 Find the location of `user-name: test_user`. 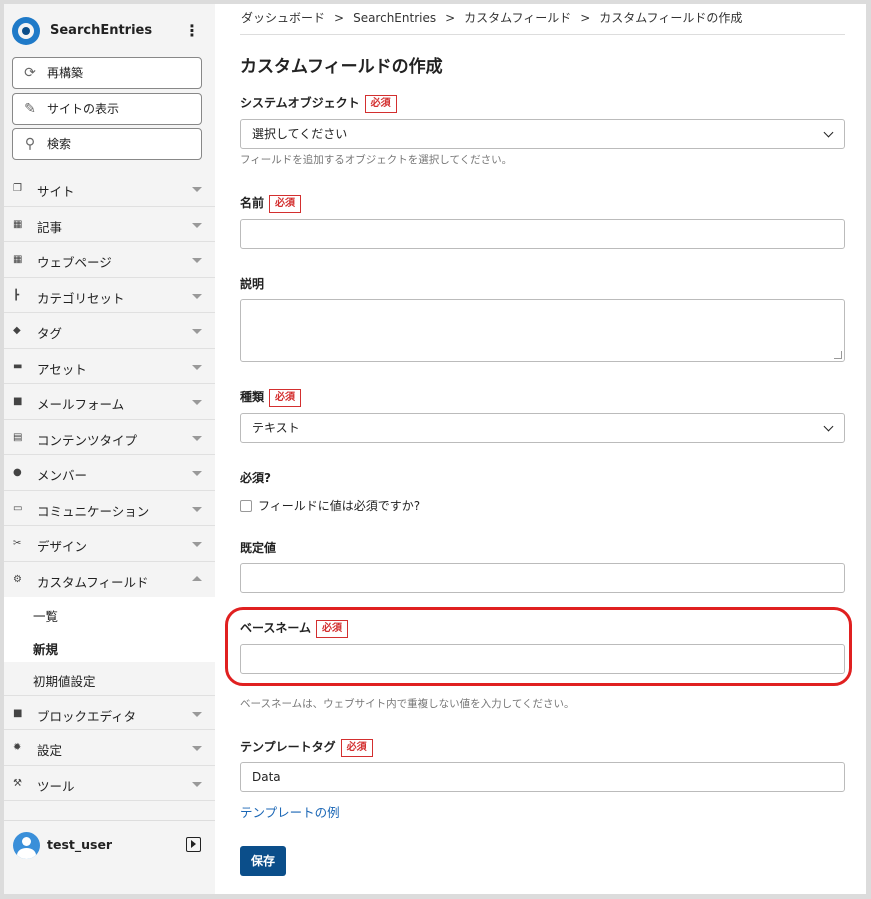

user-name: test_user is located at coordinates (79, 844).